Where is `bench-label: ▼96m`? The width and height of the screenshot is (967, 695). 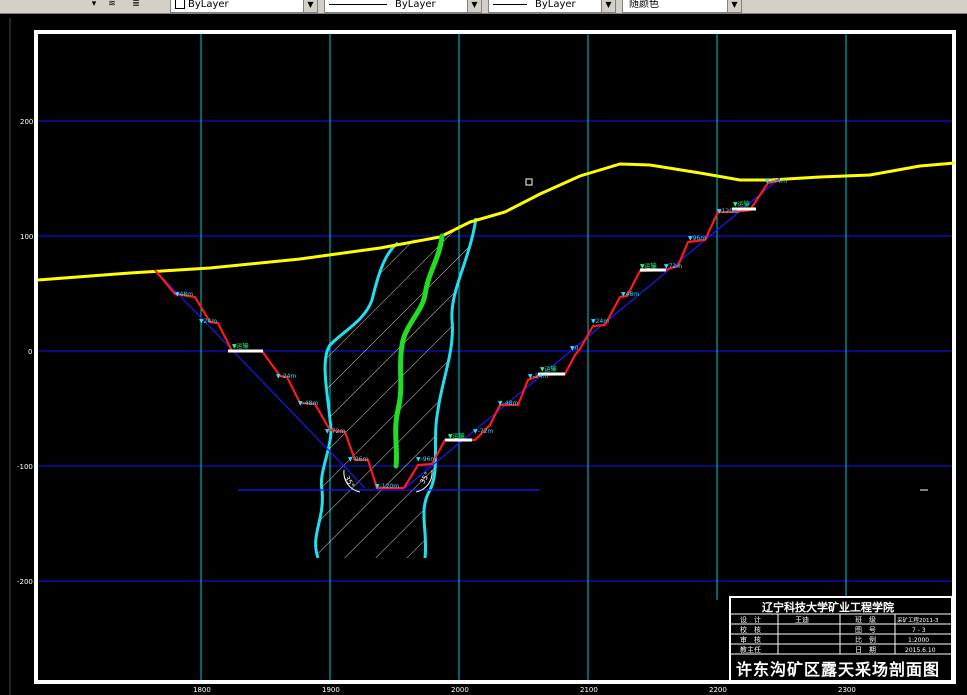
bench-label: ▼96m is located at coordinates (697, 238).